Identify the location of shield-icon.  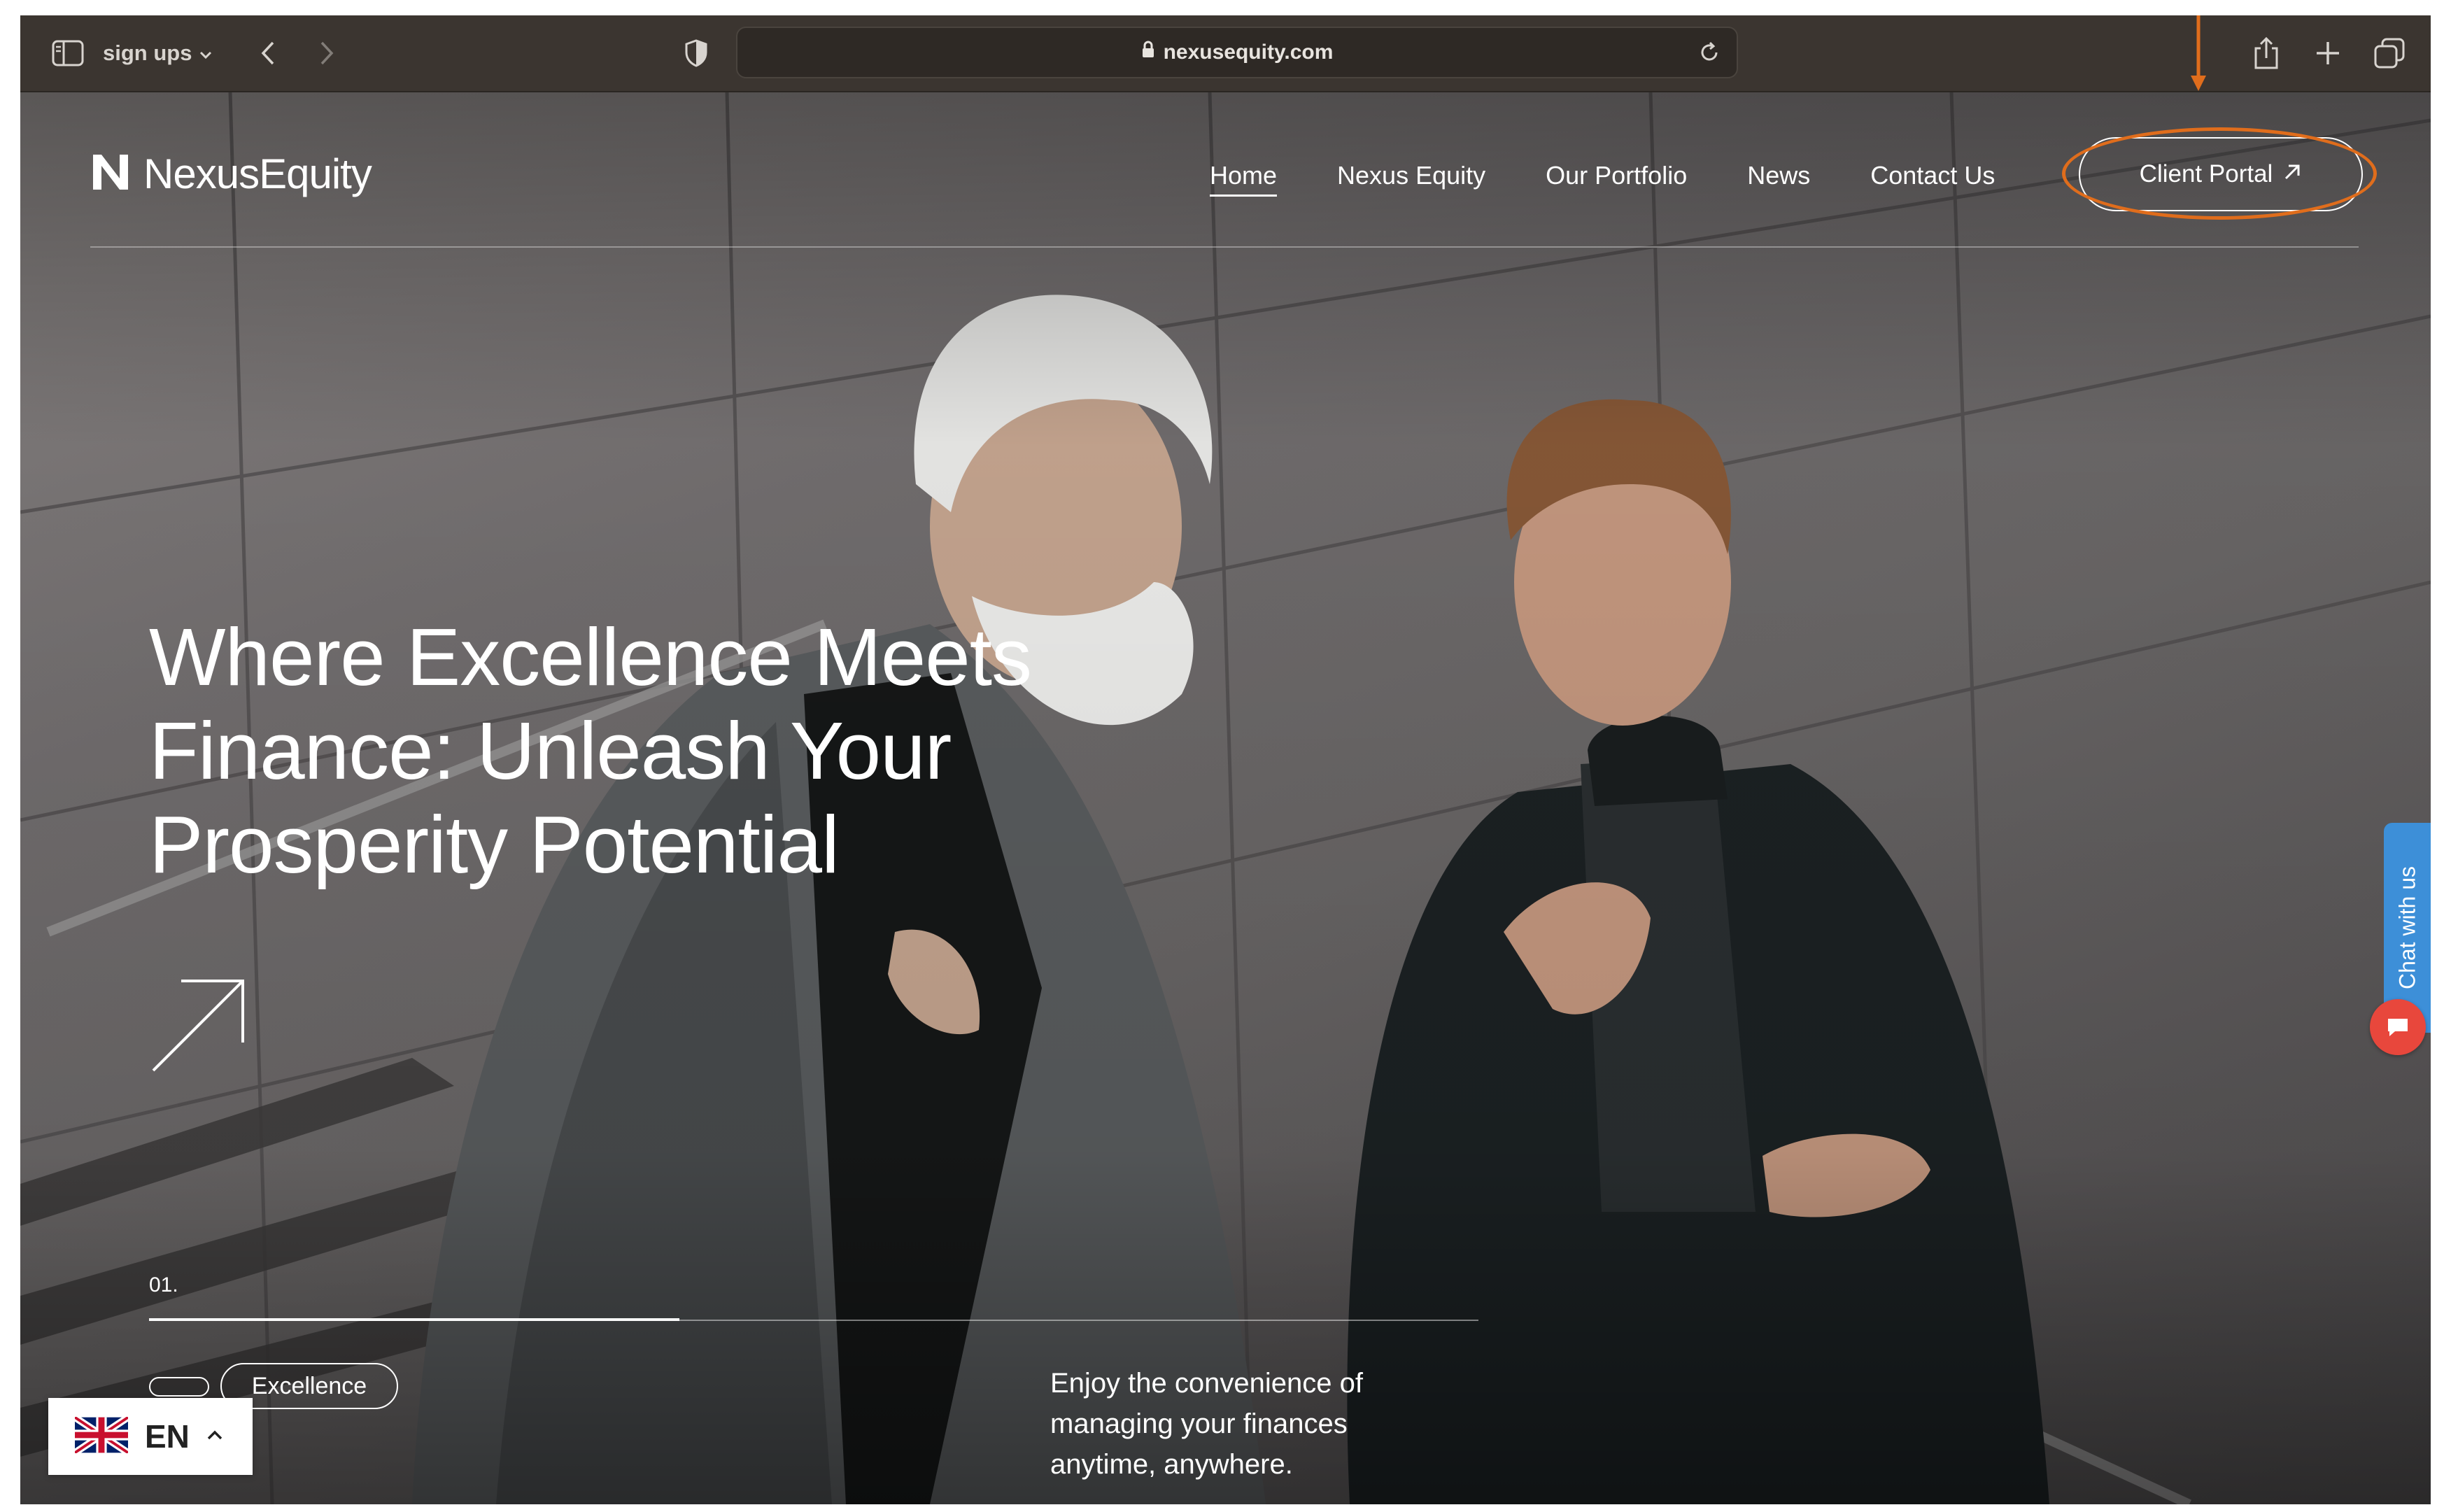
(696, 53).